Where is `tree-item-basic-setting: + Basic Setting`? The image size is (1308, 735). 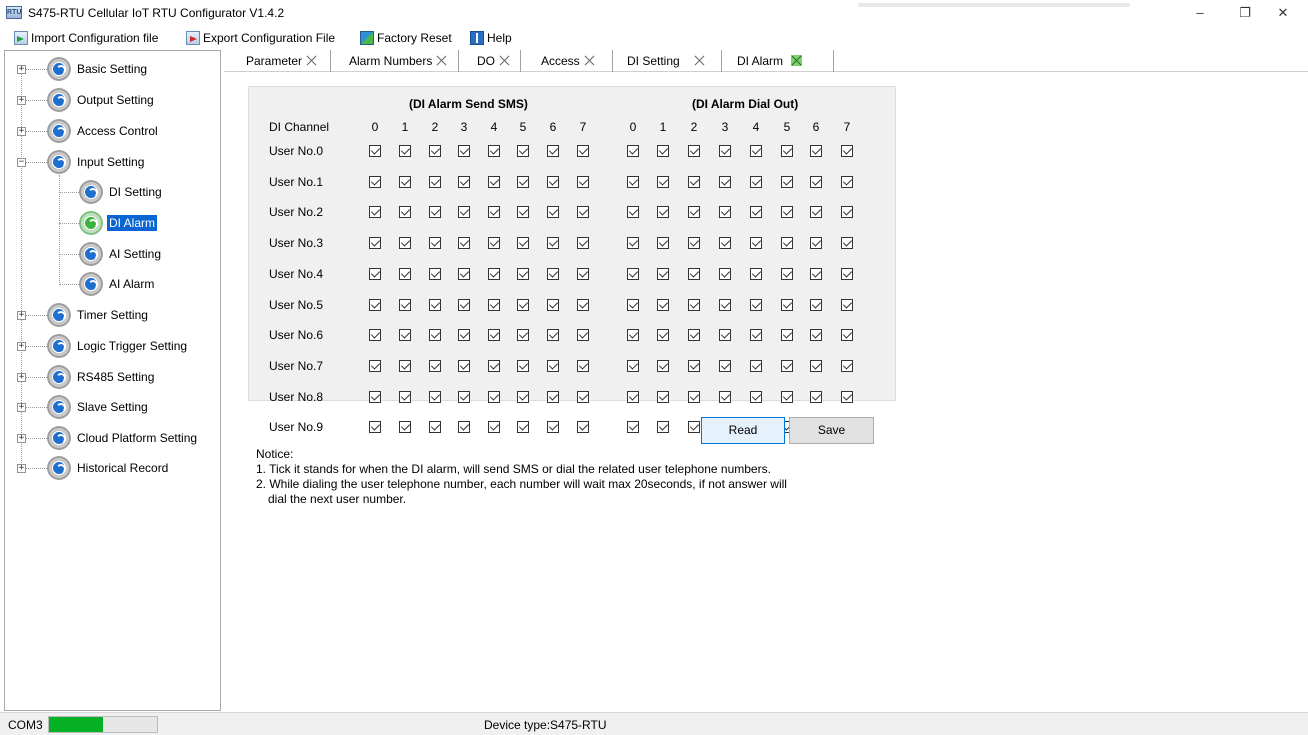
tree-item-basic-setting: + Basic Setting is located at coordinates (112, 69).